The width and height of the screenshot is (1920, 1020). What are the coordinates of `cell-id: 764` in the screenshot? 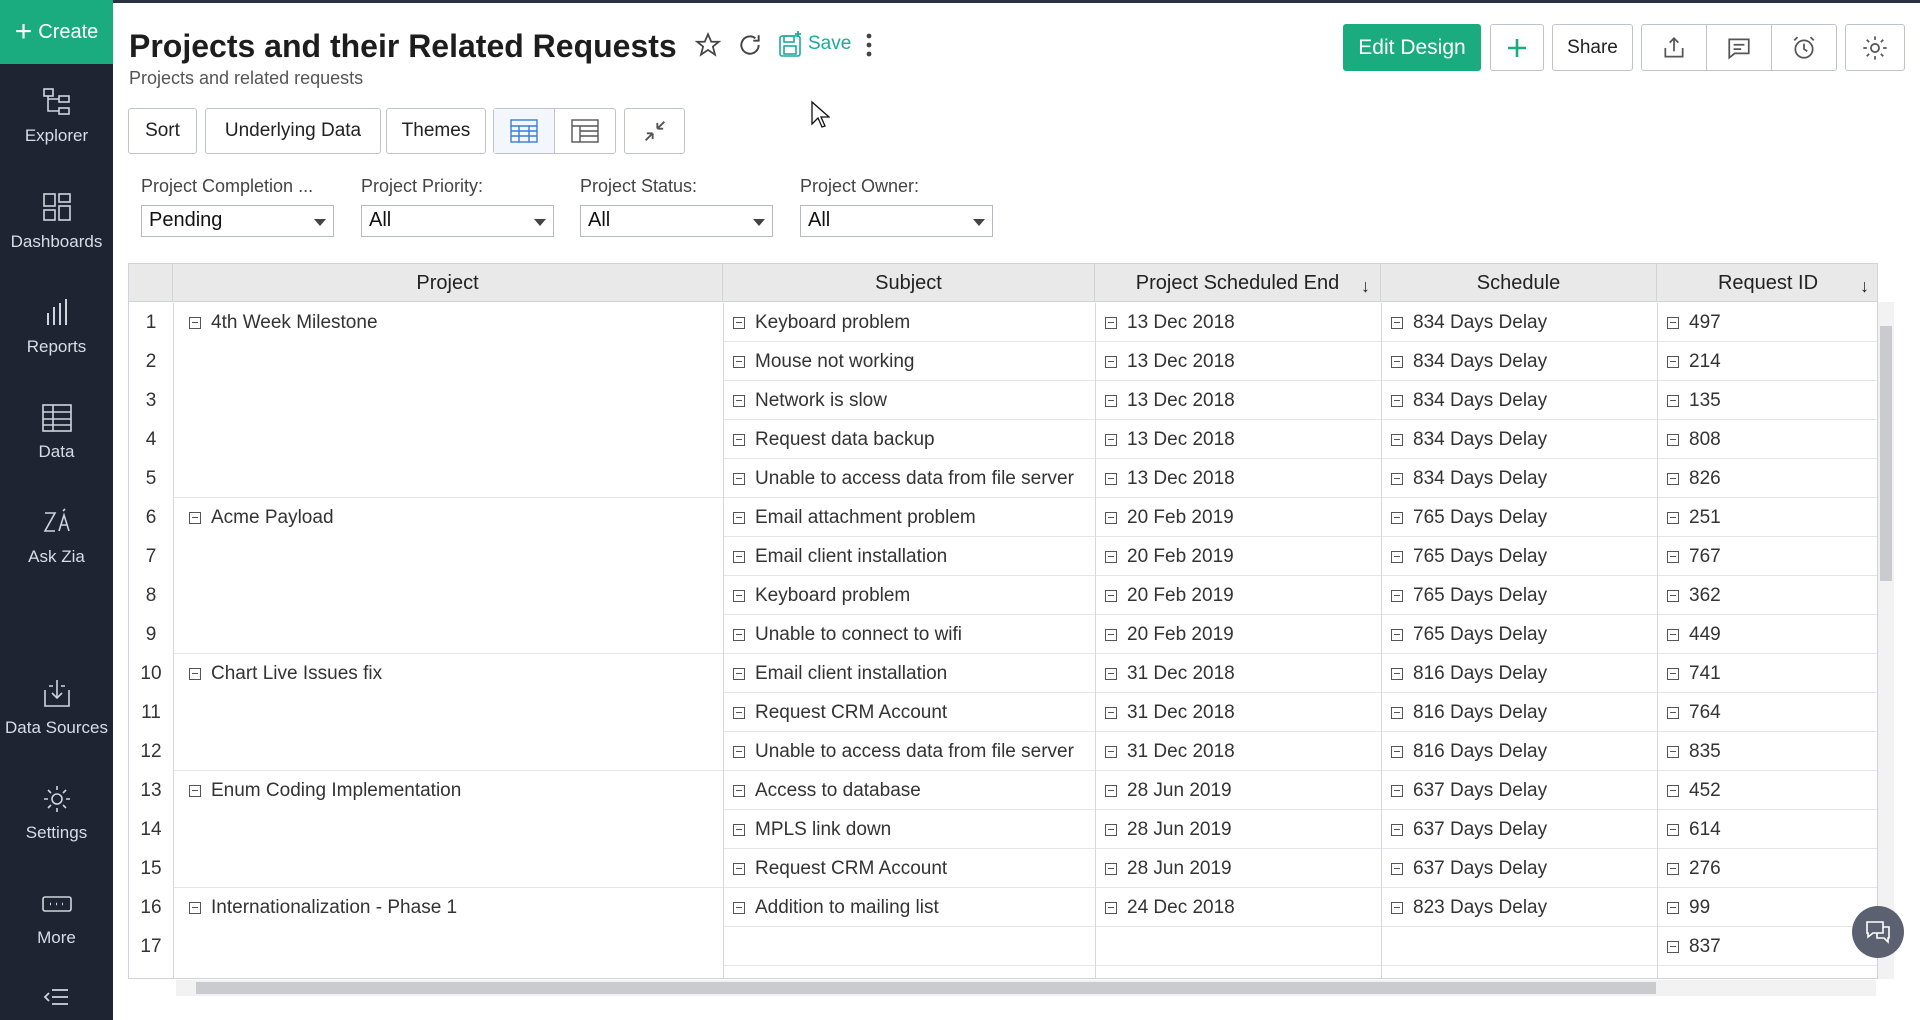 It's located at (1694, 712).